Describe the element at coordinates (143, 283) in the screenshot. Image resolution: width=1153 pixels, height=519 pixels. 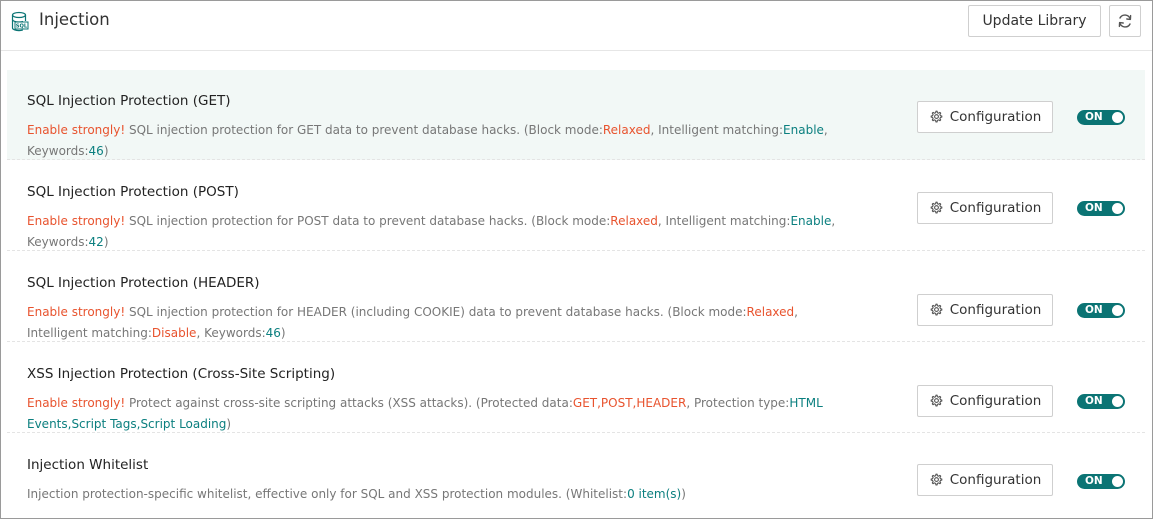
I see `row-title: SQL Injection Protection (HEADER)` at that location.